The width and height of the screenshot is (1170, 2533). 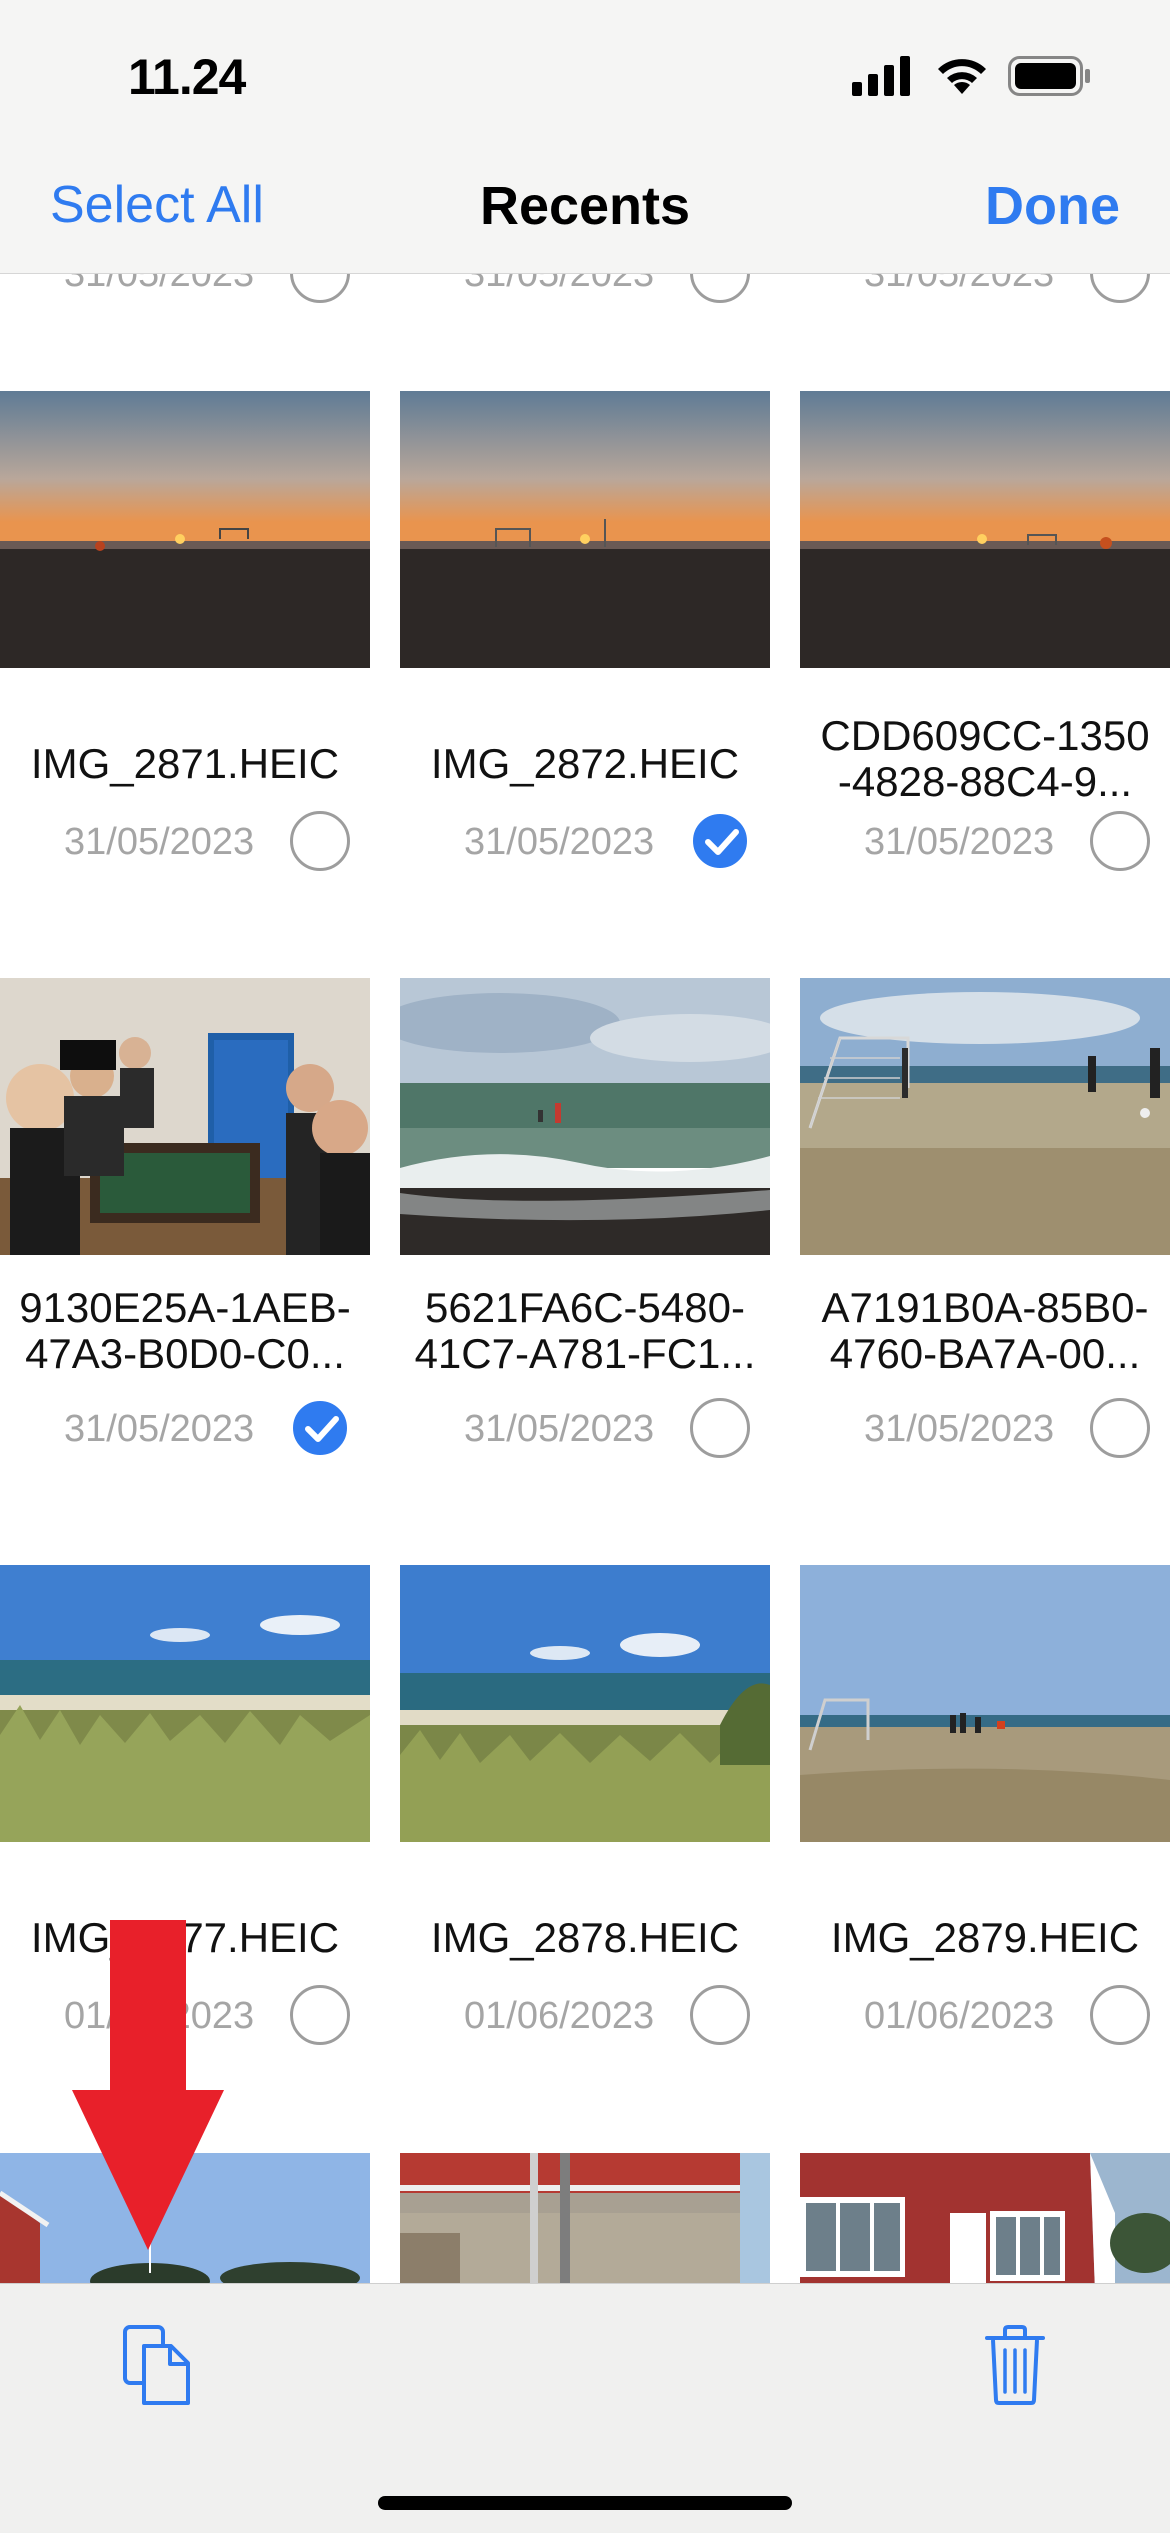 What do you see at coordinates (185, 1307) in the screenshot?
I see `file-name-line: 9130E25A-1AEB-` at bounding box center [185, 1307].